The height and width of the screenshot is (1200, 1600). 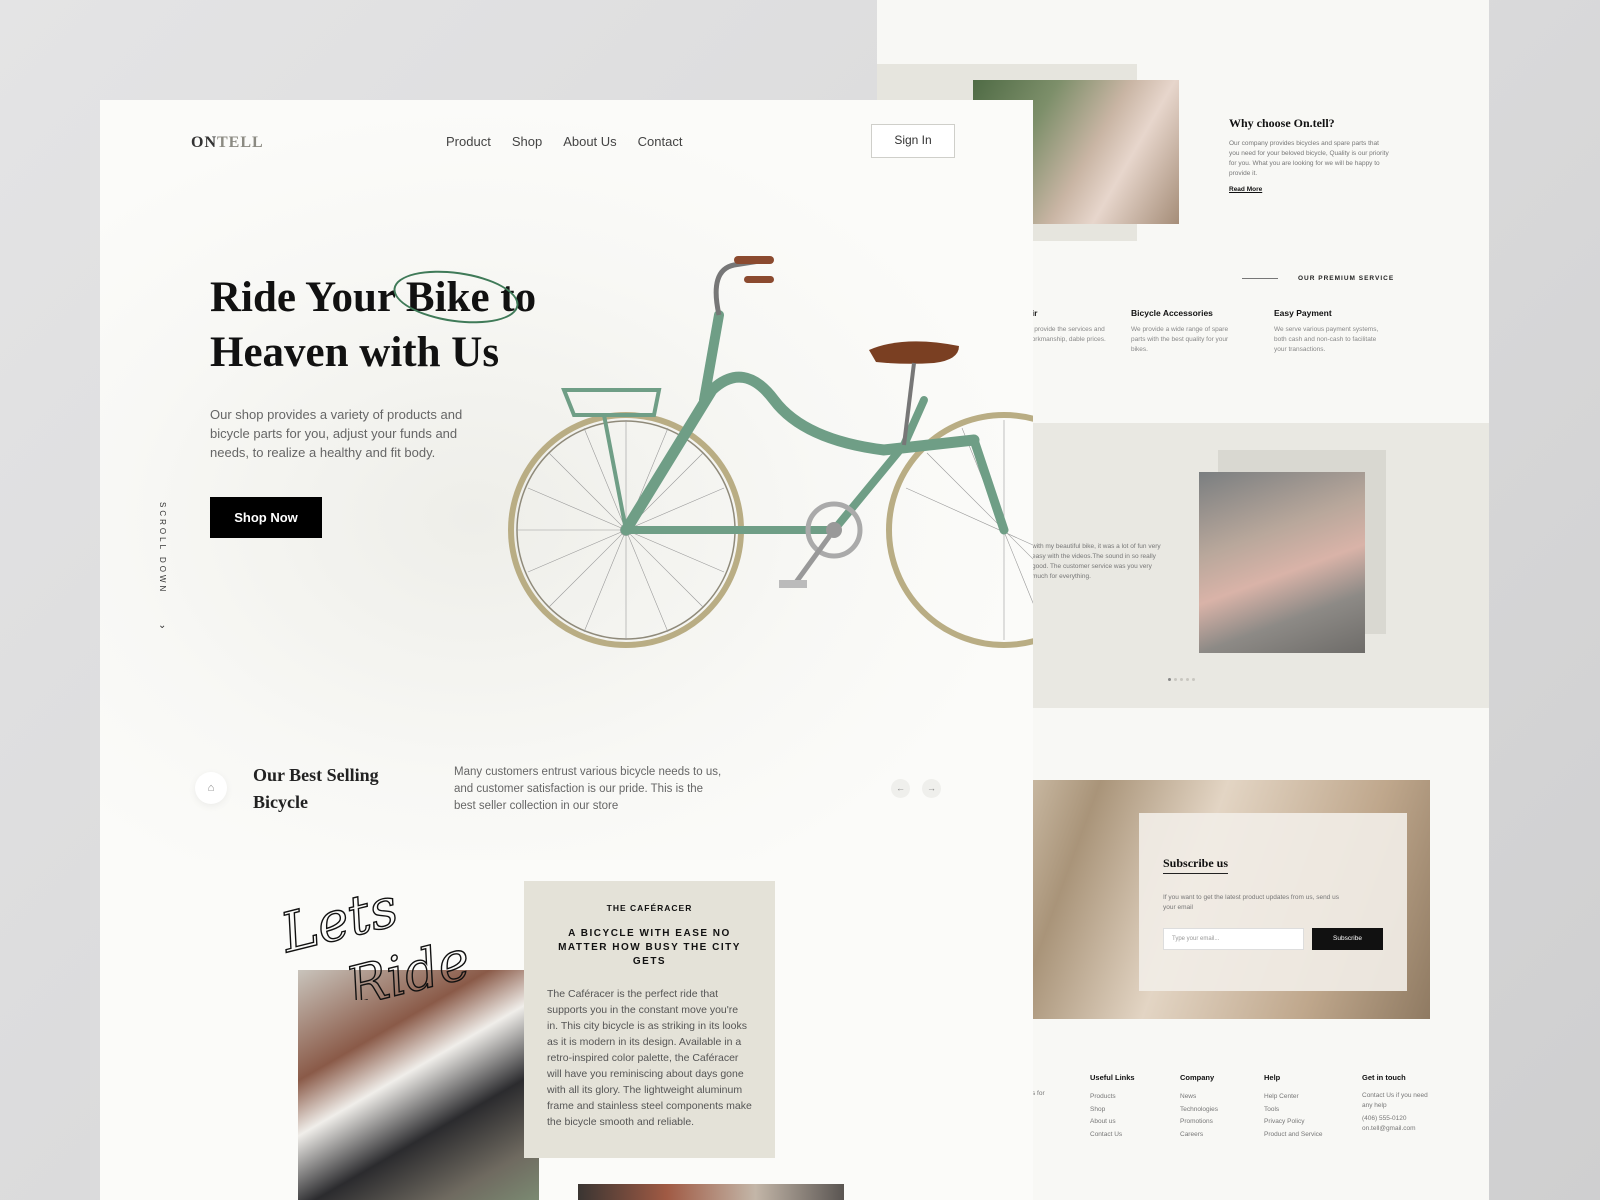 What do you see at coordinates (1402, 1129) in the screenshot?
I see `footer-email: on.tell@gmail.com` at bounding box center [1402, 1129].